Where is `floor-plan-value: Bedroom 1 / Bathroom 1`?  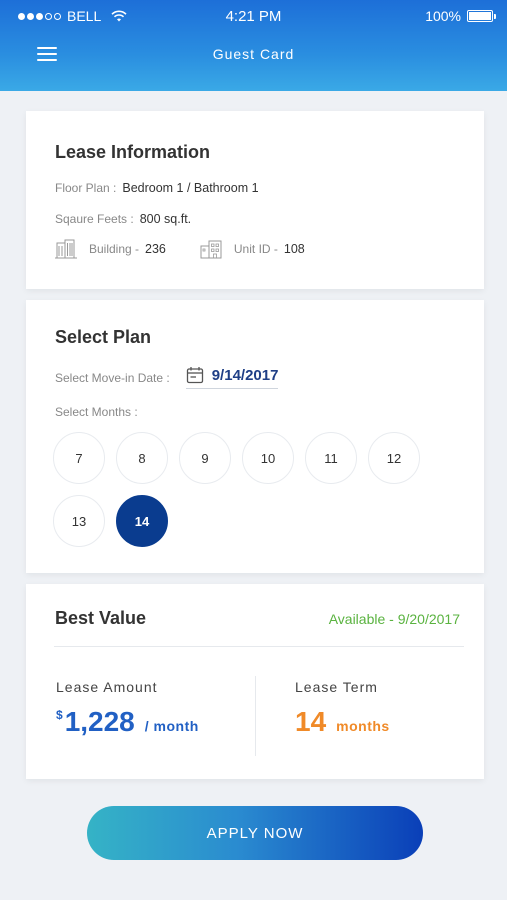
floor-plan-value: Bedroom 1 / Bathroom 1 is located at coordinates (190, 188).